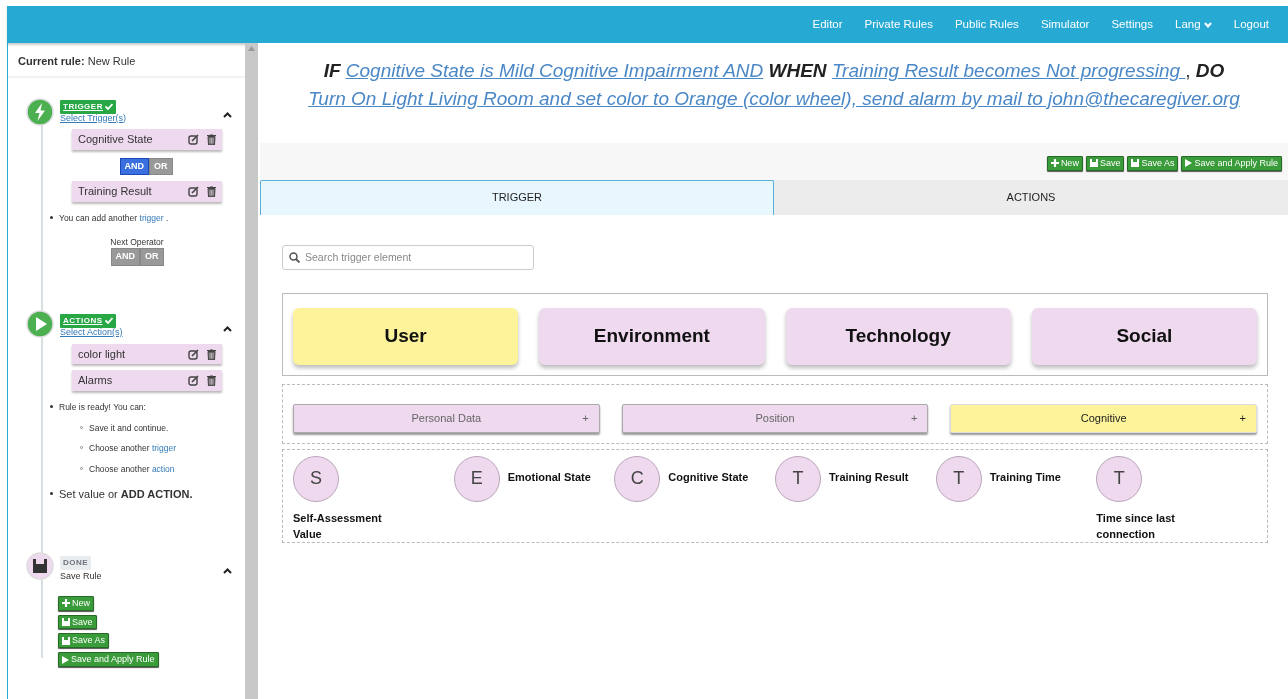 The image size is (1288, 699). I want to click on nav-link: Private Rules, so click(898, 24).